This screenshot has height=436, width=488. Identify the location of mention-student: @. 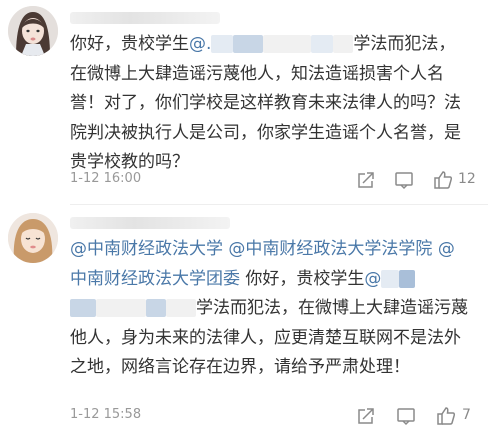
(372, 279).